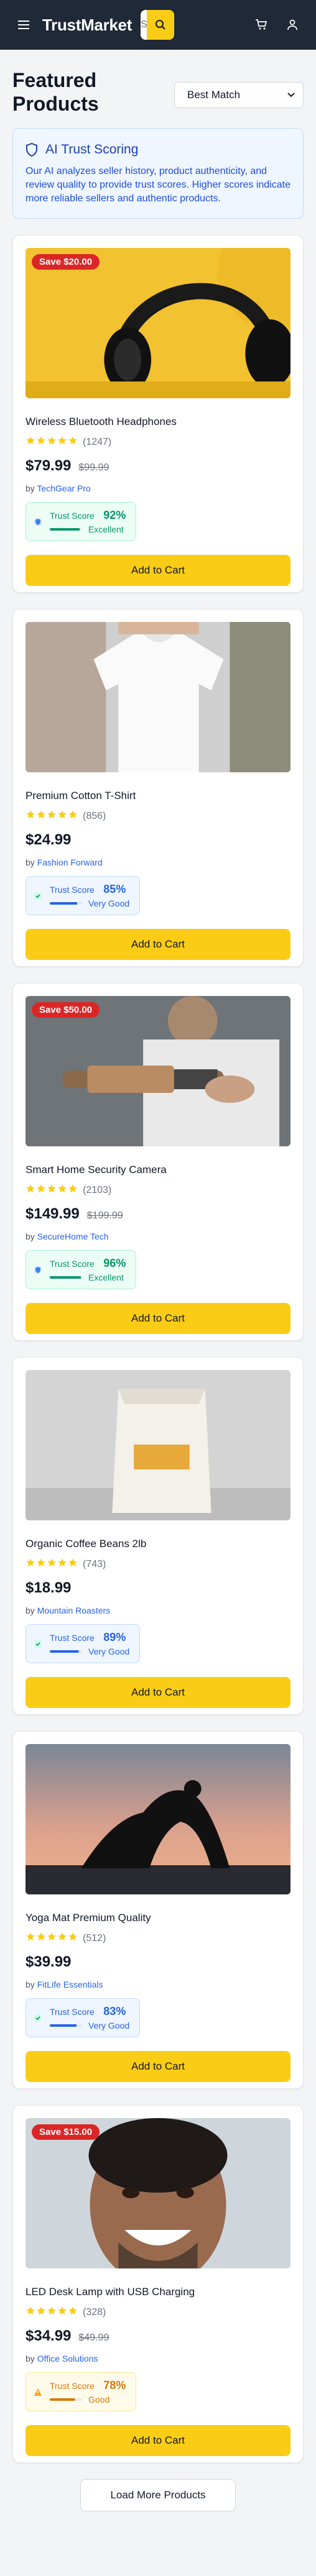 The width and height of the screenshot is (316, 2576). What do you see at coordinates (214, 95) in the screenshot?
I see `sort-selected-value: Best Match` at bounding box center [214, 95].